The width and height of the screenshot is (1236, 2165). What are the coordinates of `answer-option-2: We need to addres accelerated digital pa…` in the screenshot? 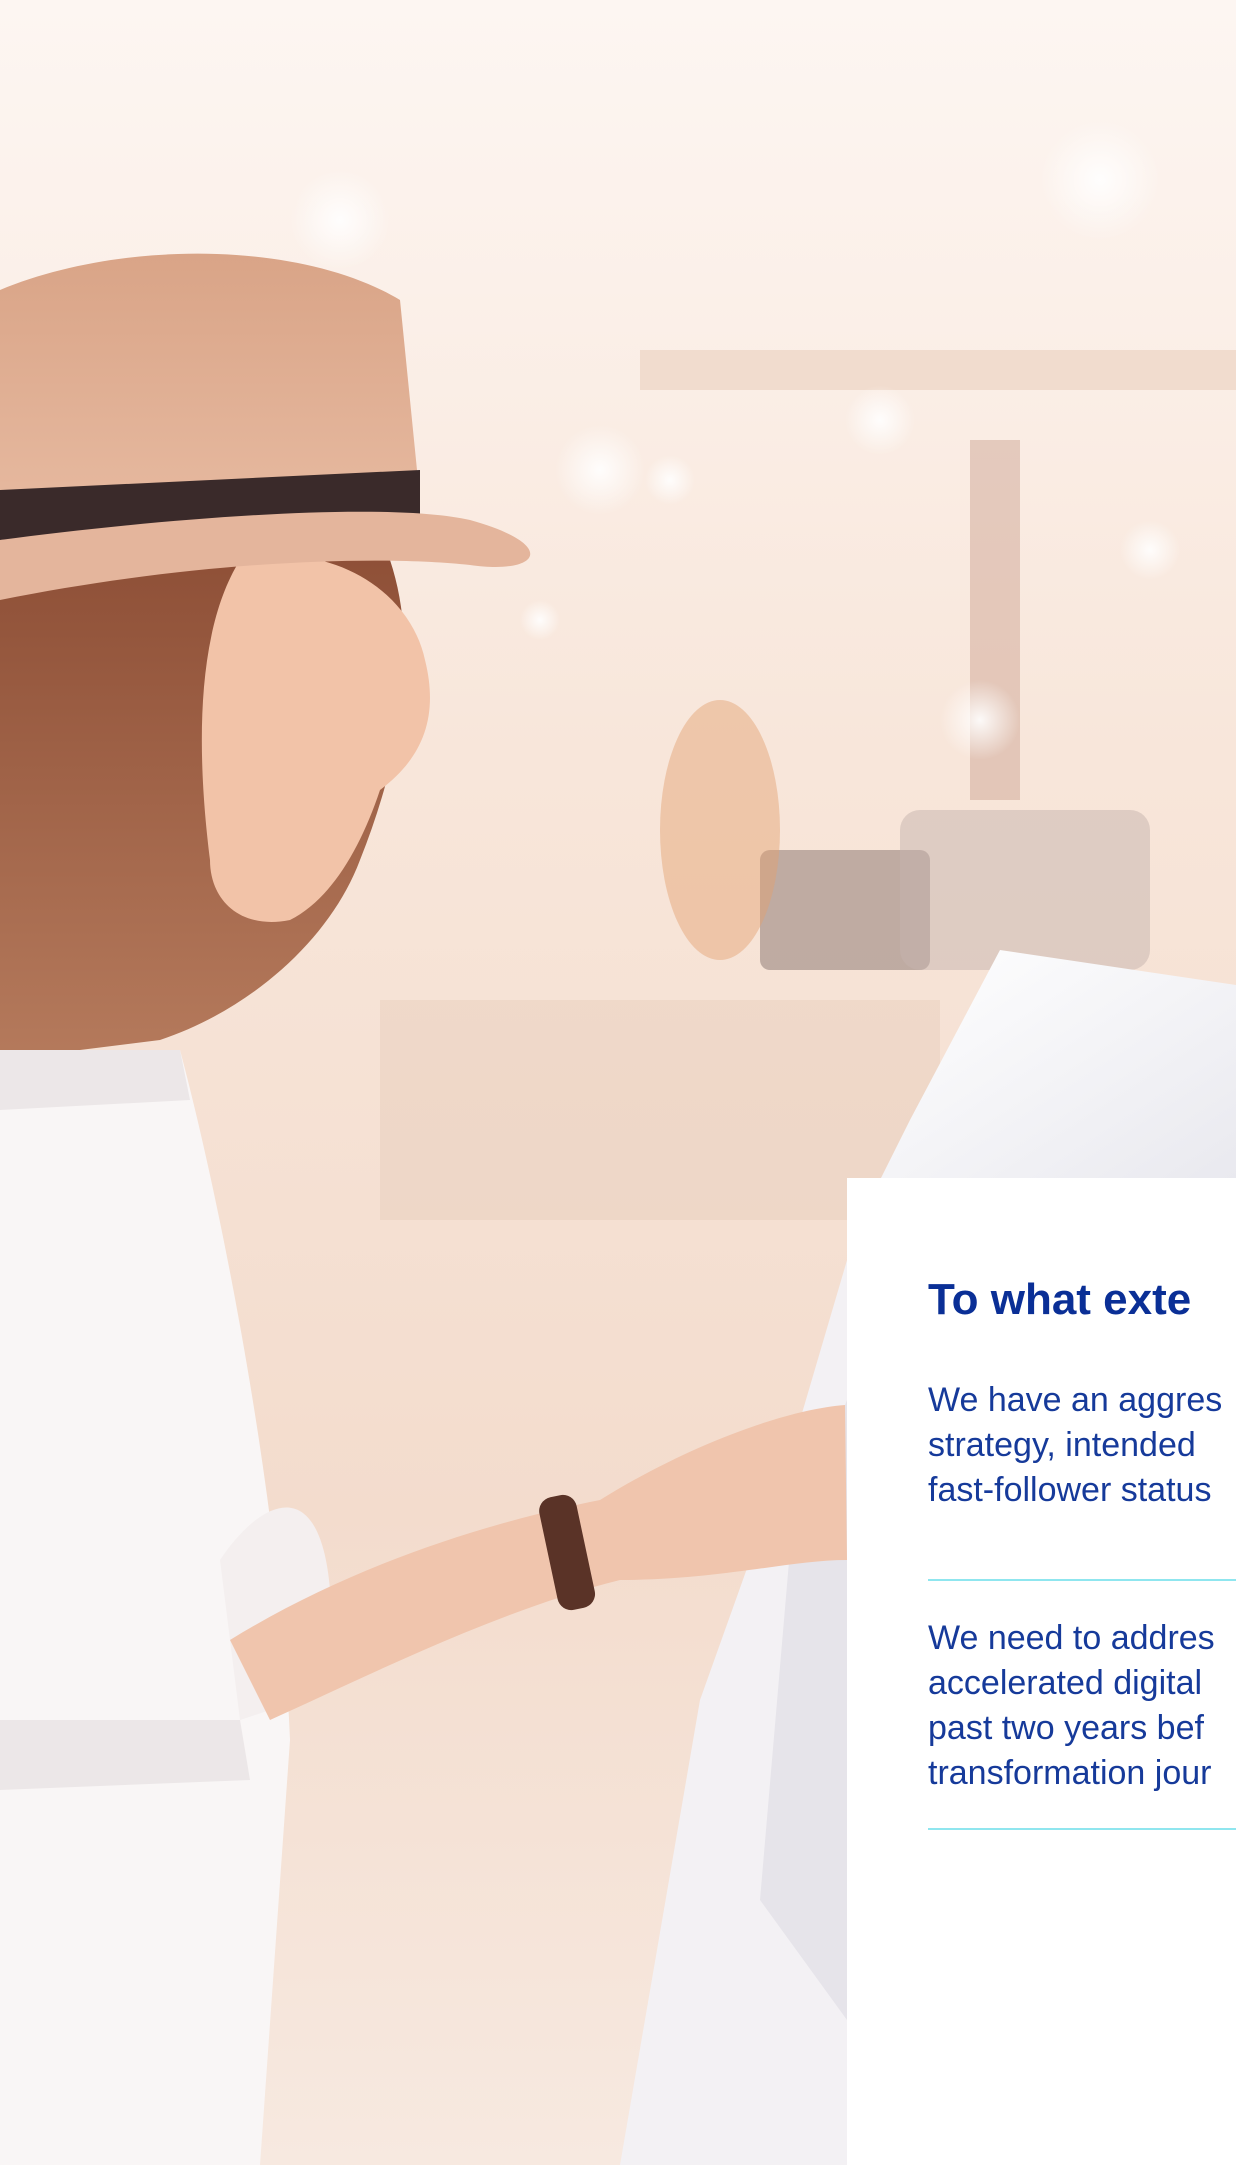 It's located at (1082, 1706).